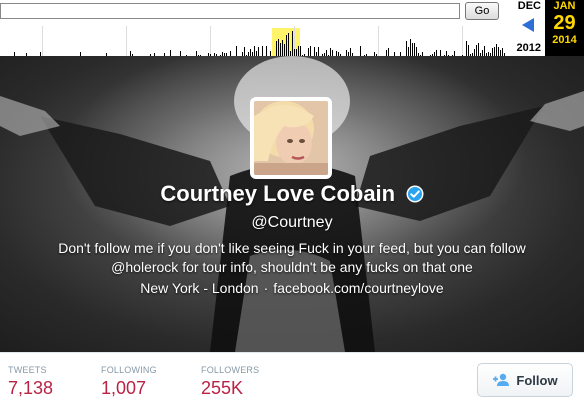 The width and height of the screenshot is (584, 410). What do you see at coordinates (129, 370) in the screenshot?
I see `stat-following-label: FOLLOWING` at bounding box center [129, 370].